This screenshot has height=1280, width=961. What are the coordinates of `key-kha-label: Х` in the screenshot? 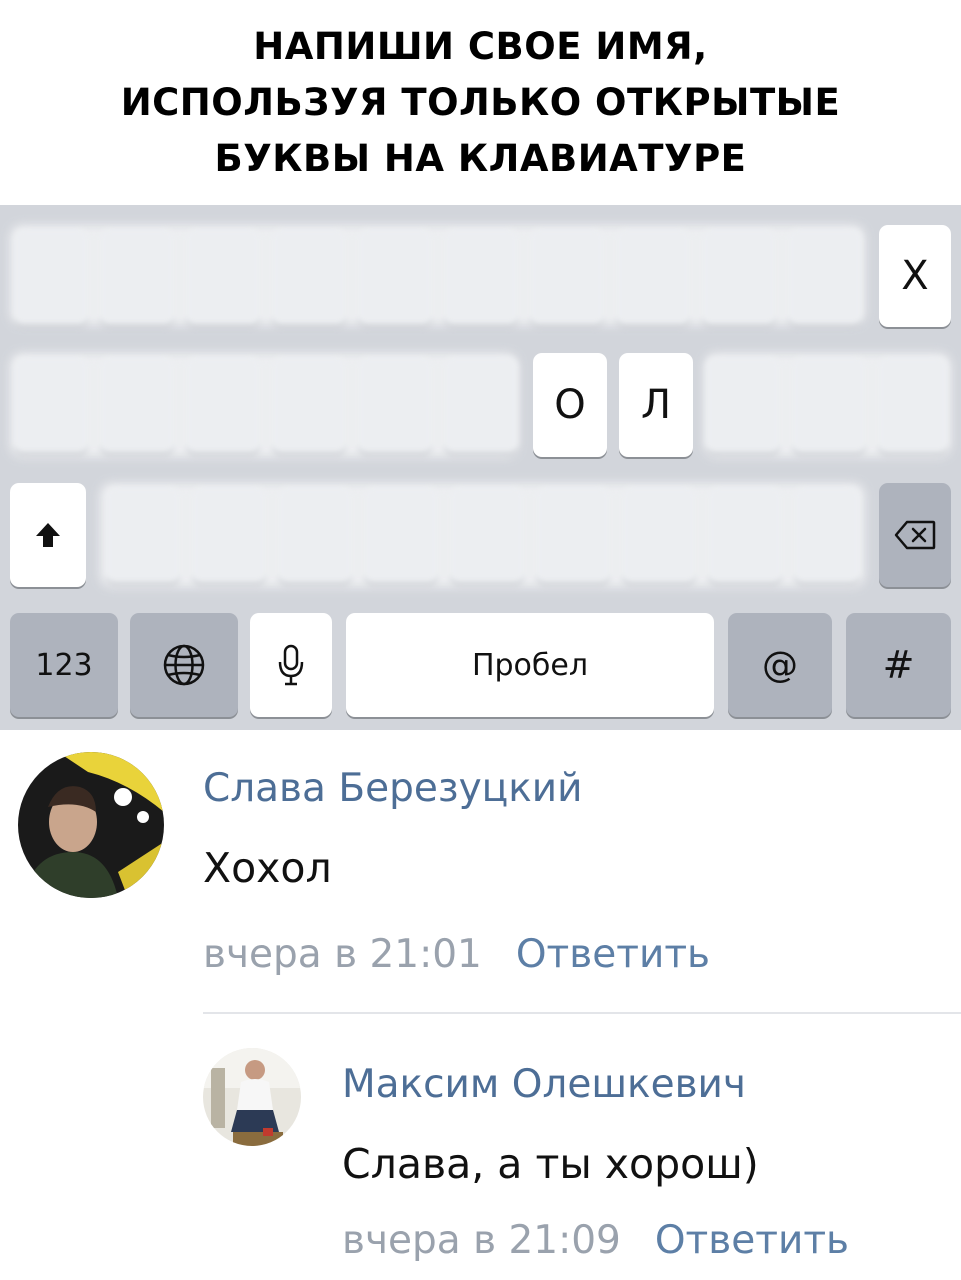 It's located at (915, 276).